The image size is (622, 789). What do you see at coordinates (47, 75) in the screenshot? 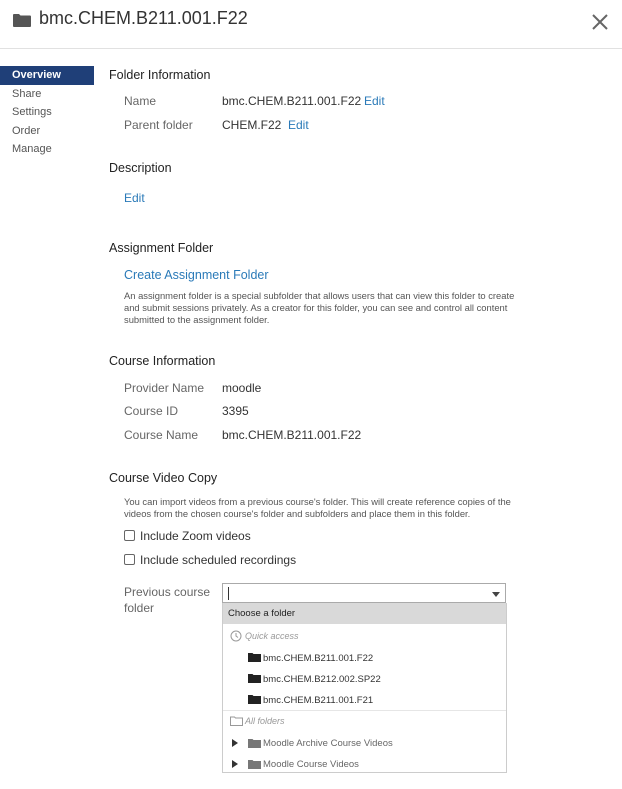
I see `nav-item-overview: Overview` at bounding box center [47, 75].